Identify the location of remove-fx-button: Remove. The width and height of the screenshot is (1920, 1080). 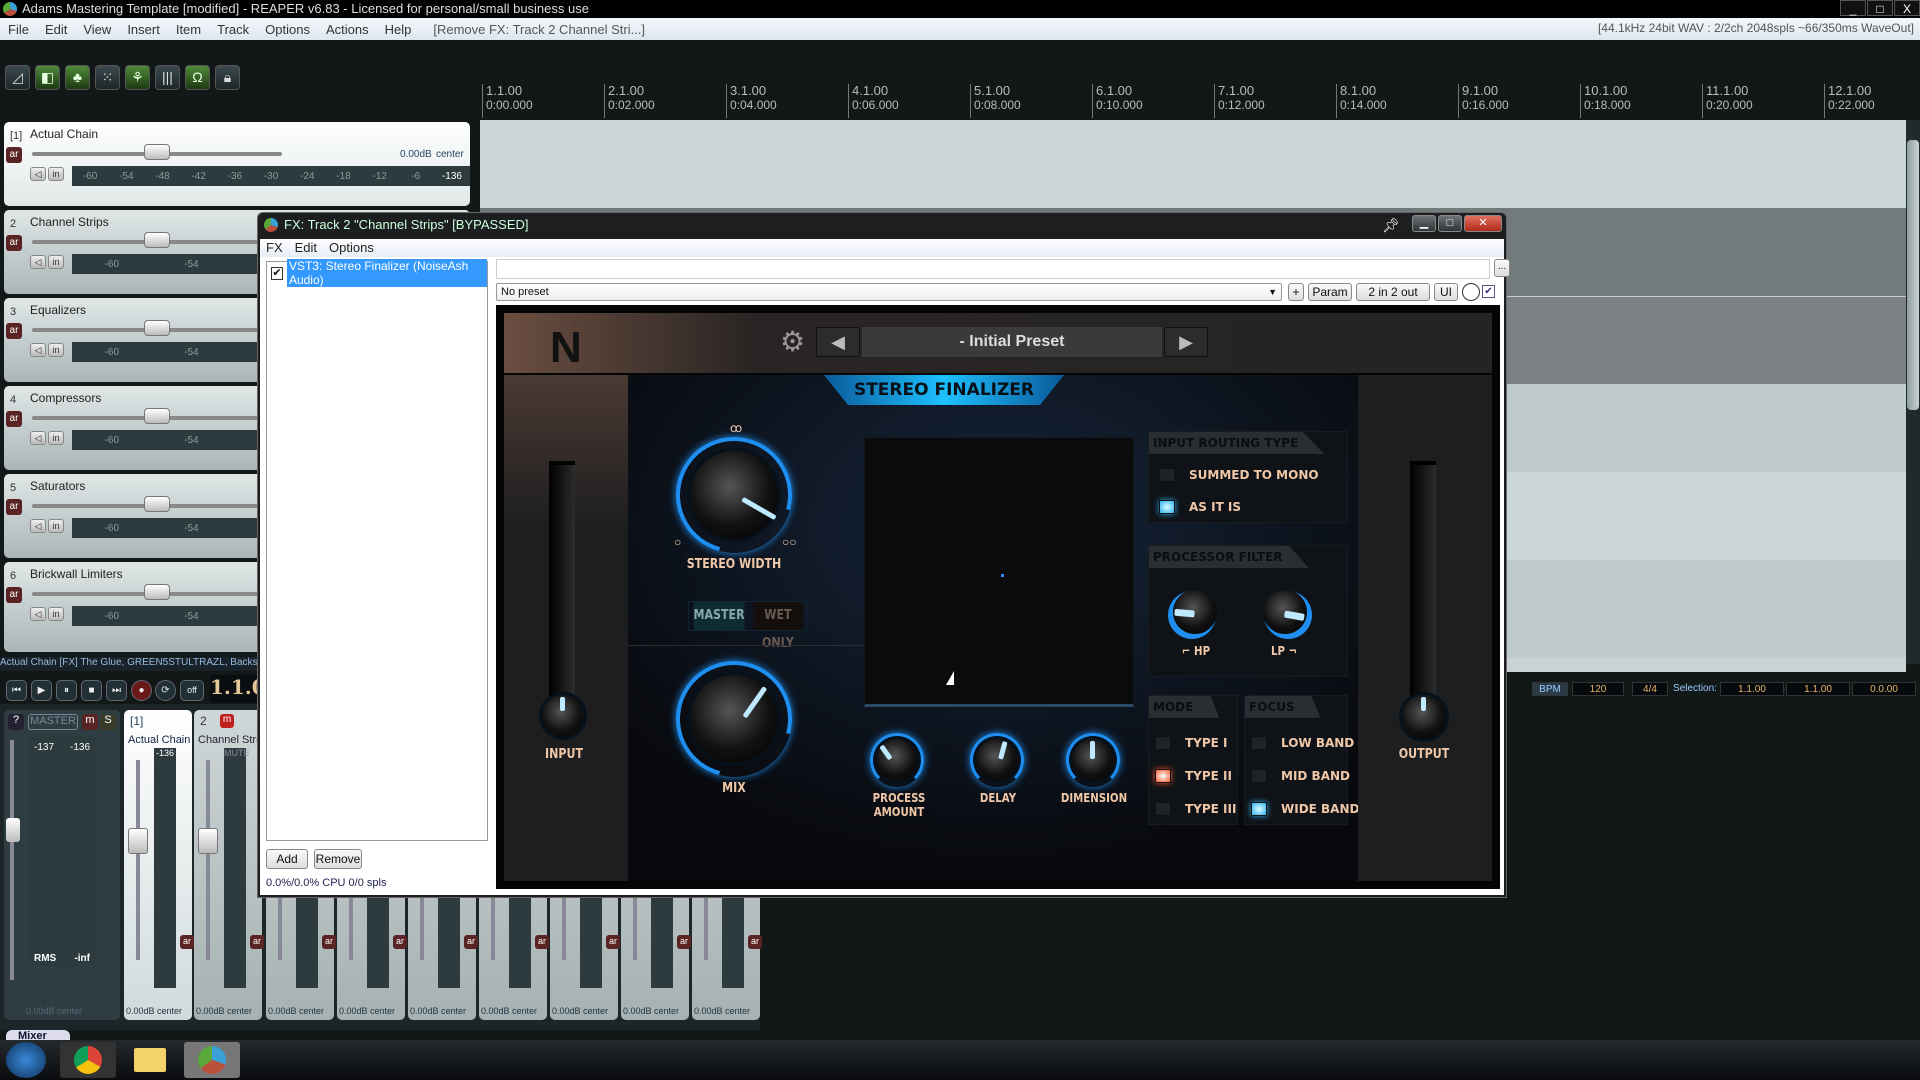
(338, 859).